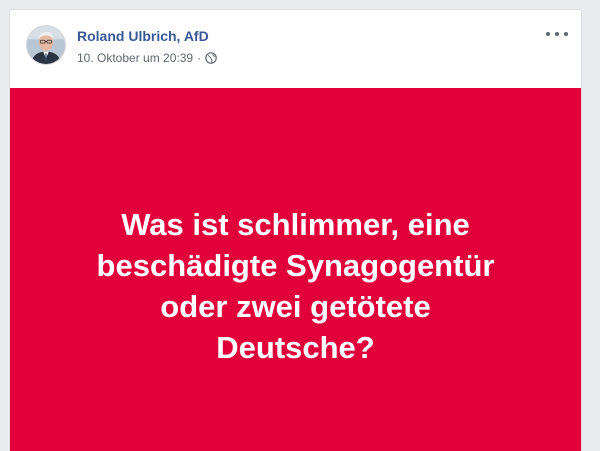 The width and height of the screenshot is (600, 451). I want to click on author-avatar, so click(46, 45).